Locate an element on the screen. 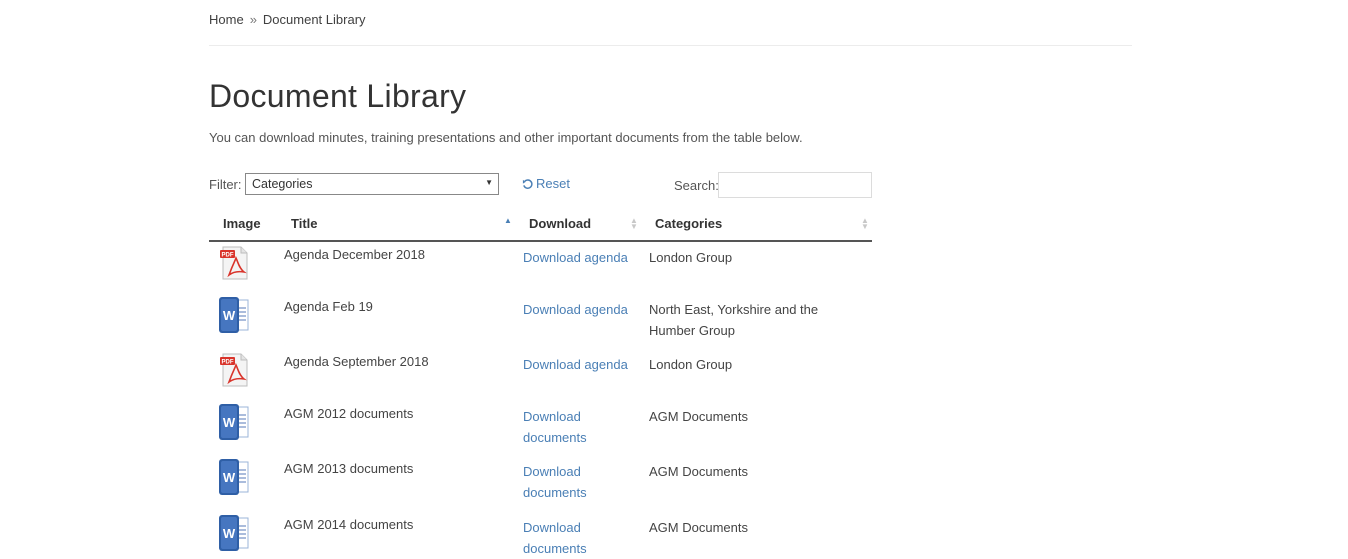 The width and height of the screenshot is (1348, 559). category-filter-select: Categories ▼ is located at coordinates (372, 184).